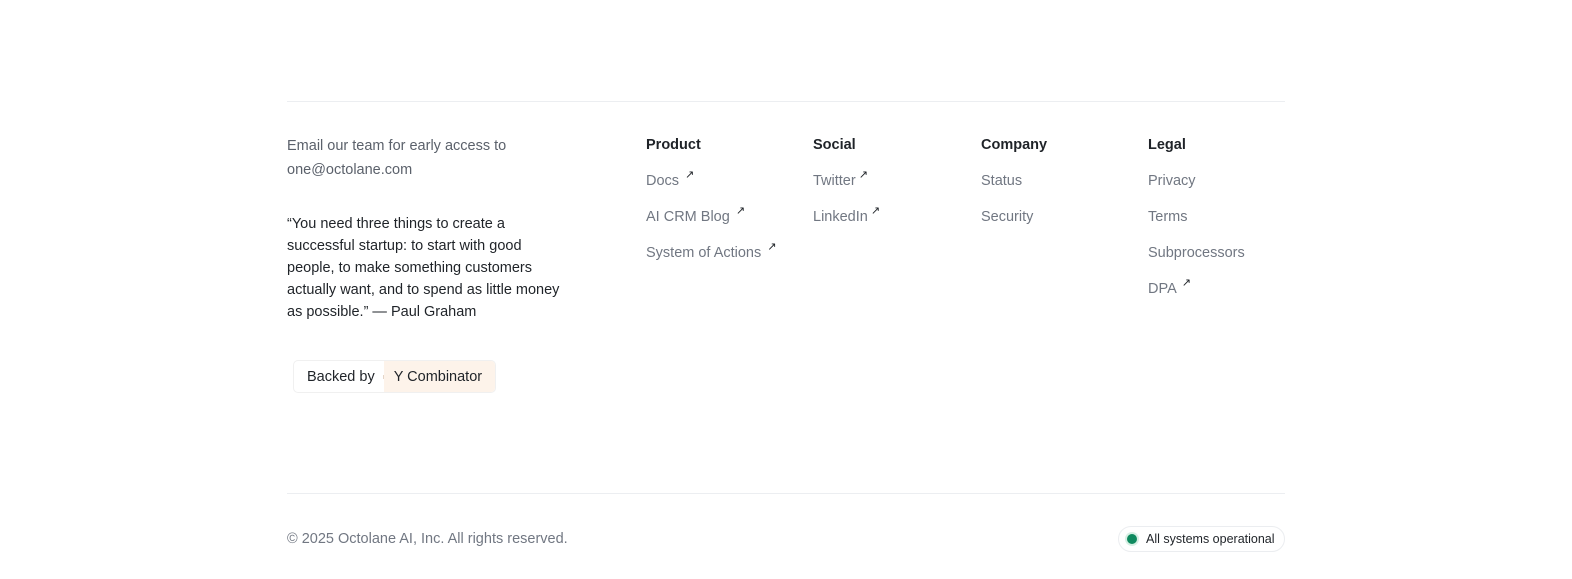  Describe the element at coordinates (1007, 217) in the screenshot. I see `footer-link-label: Security` at that location.